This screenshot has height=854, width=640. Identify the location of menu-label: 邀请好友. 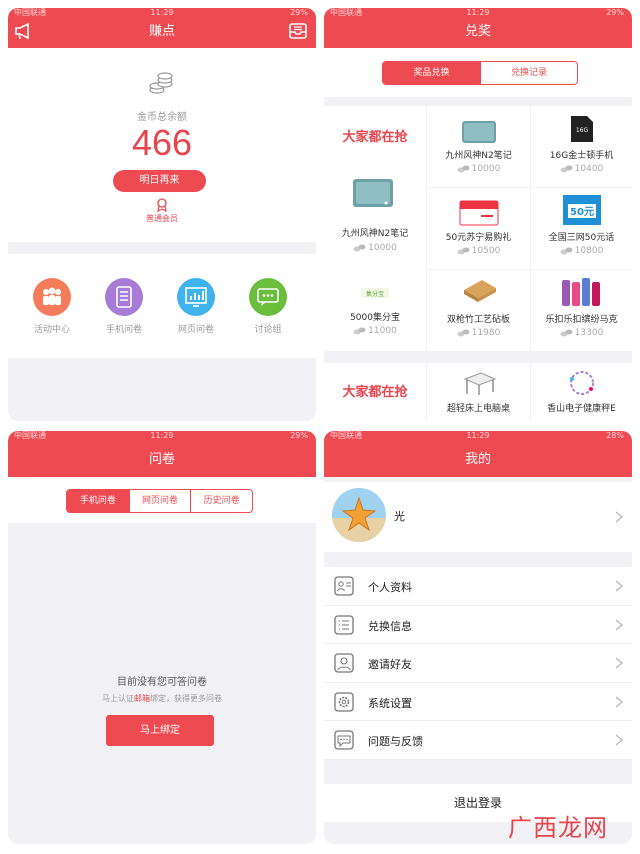
(390, 664).